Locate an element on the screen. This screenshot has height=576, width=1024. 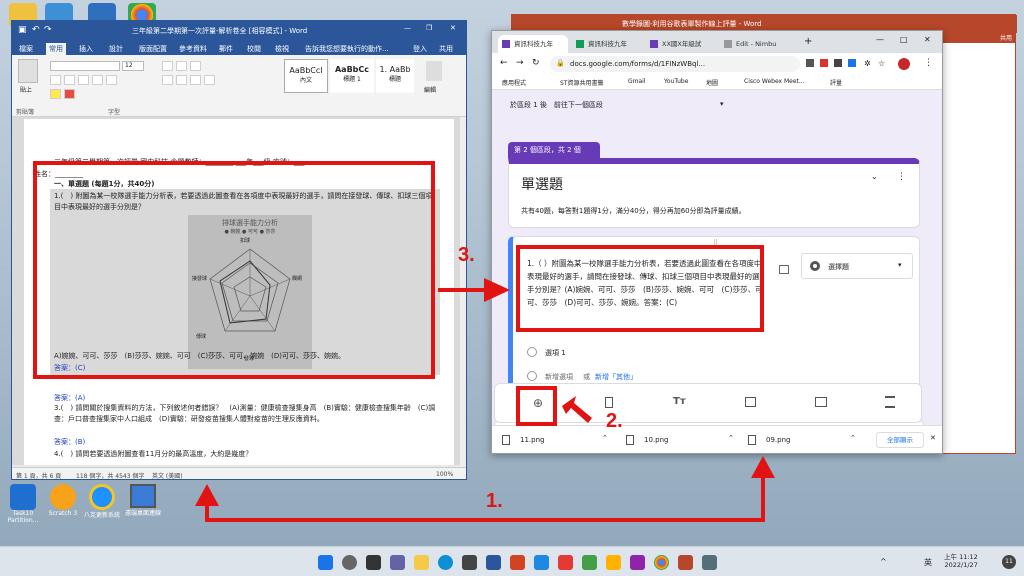
tab-nimbus: Edit - Nimbu is located at coordinates (755, 44).